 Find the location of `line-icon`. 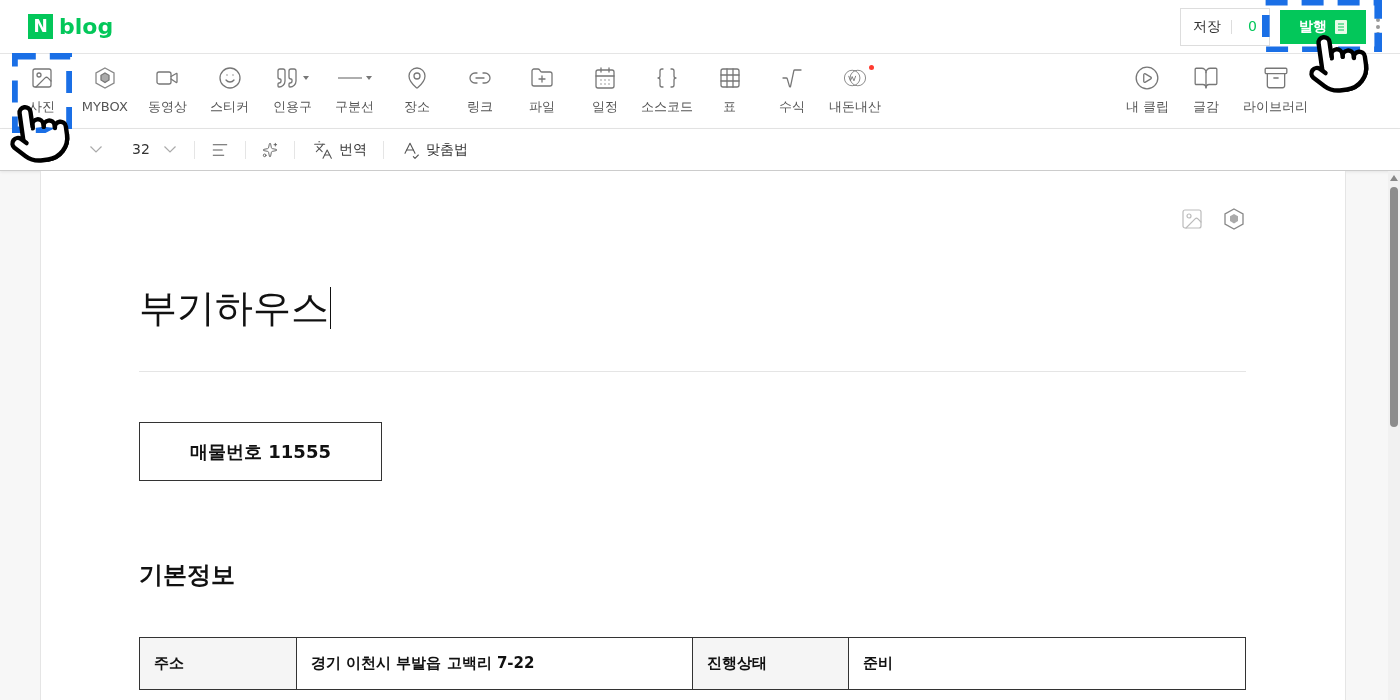

line-icon is located at coordinates (349, 78).